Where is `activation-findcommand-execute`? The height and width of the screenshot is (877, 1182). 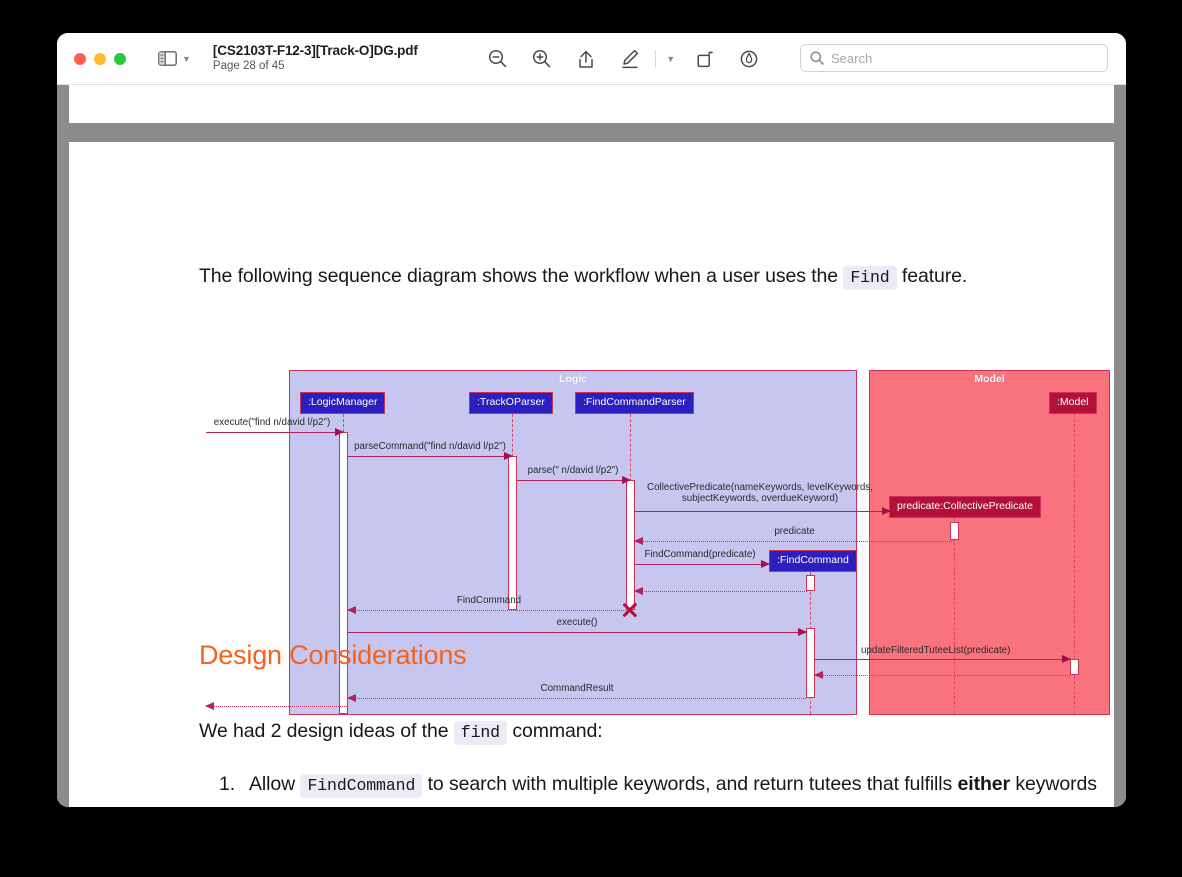
activation-findcommand-execute is located at coordinates (810, 663).